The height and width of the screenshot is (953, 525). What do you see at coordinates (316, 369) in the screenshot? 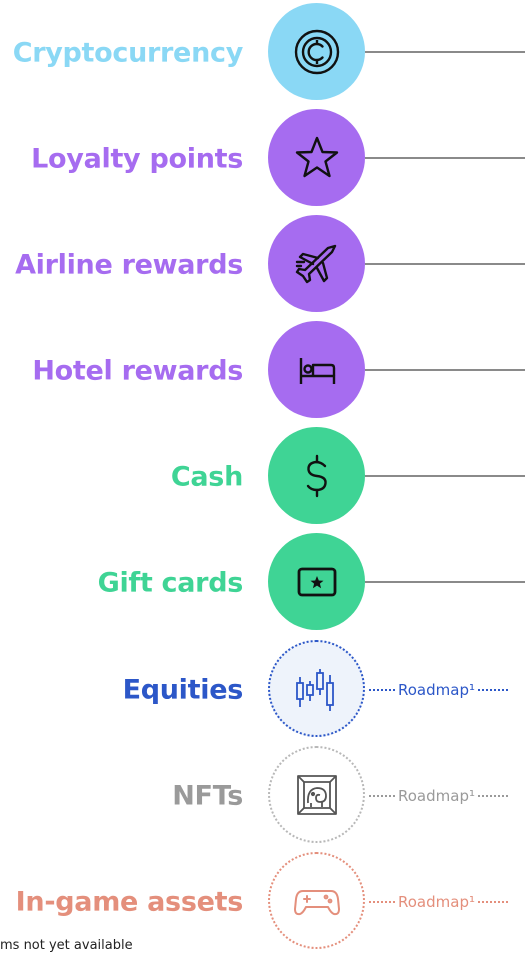
I see `hotel-bed-icon` at bounding box center [316, 369].